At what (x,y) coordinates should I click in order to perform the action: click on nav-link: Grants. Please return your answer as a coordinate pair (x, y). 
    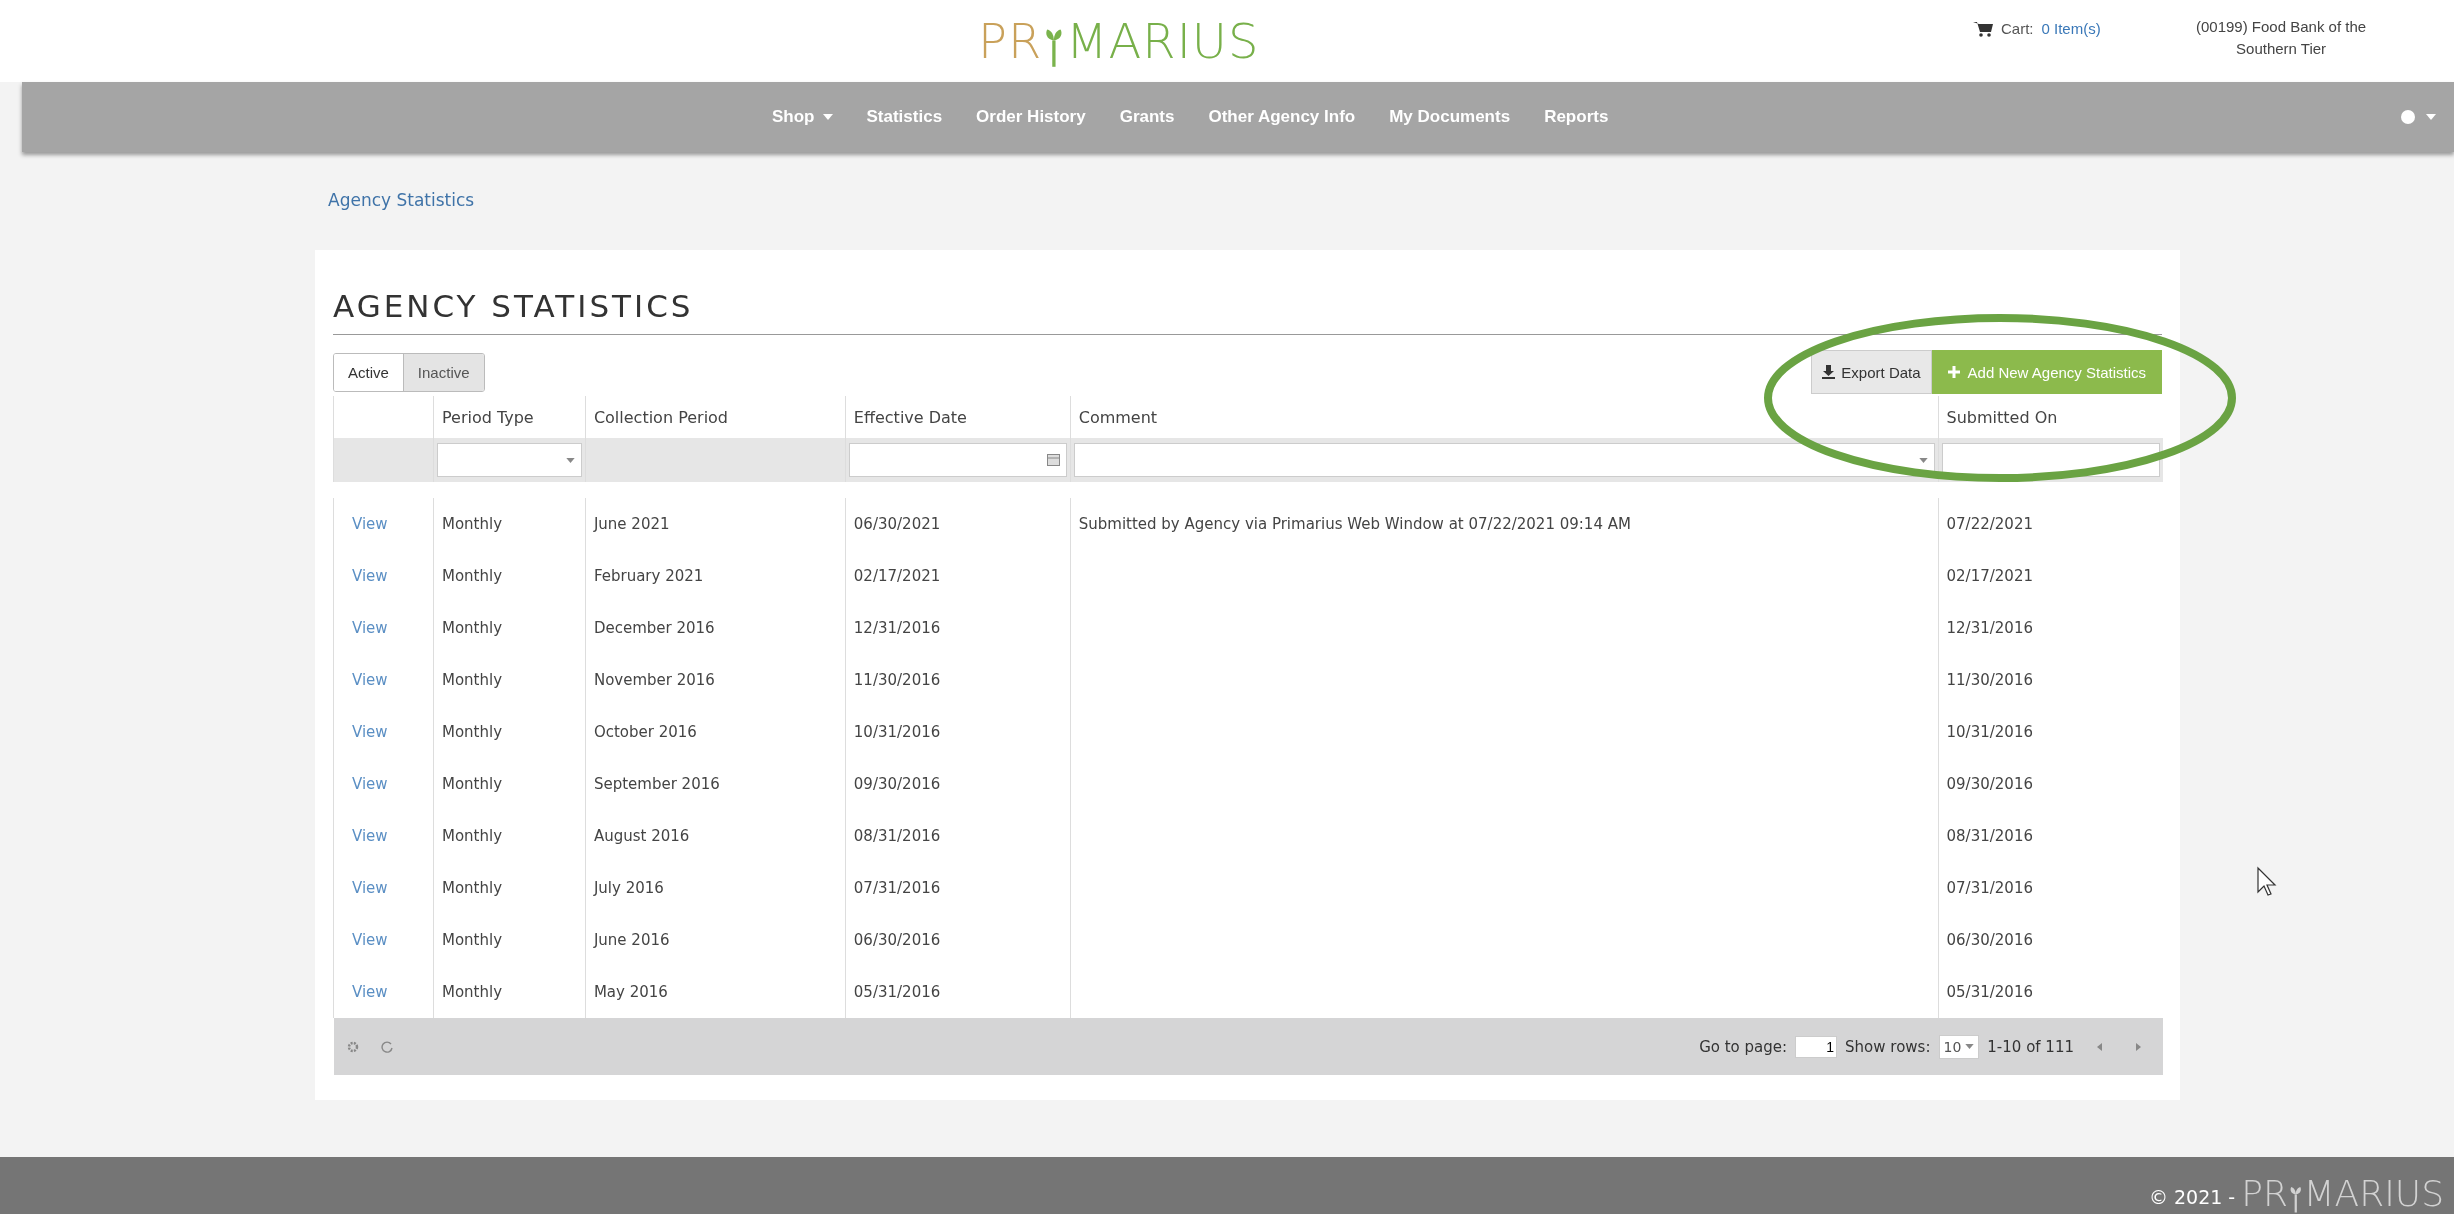
    Looking at the image, I should click on (1147, 117).